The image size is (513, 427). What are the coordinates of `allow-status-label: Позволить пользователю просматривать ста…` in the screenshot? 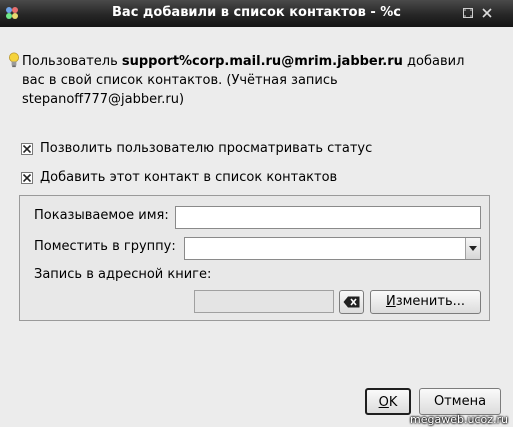 It's located at (206, 148).